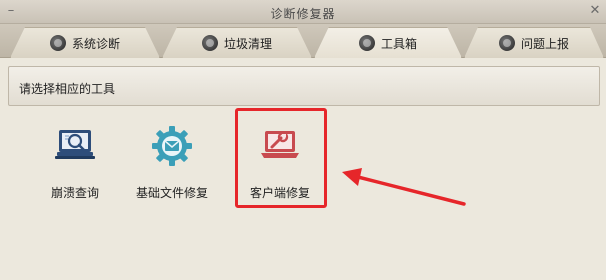 This screenshot has height=280, width=606. What do you see at coordinates (281, 158) in the screenshot?
I see `highlight-box` at bounding box center [281, 158].